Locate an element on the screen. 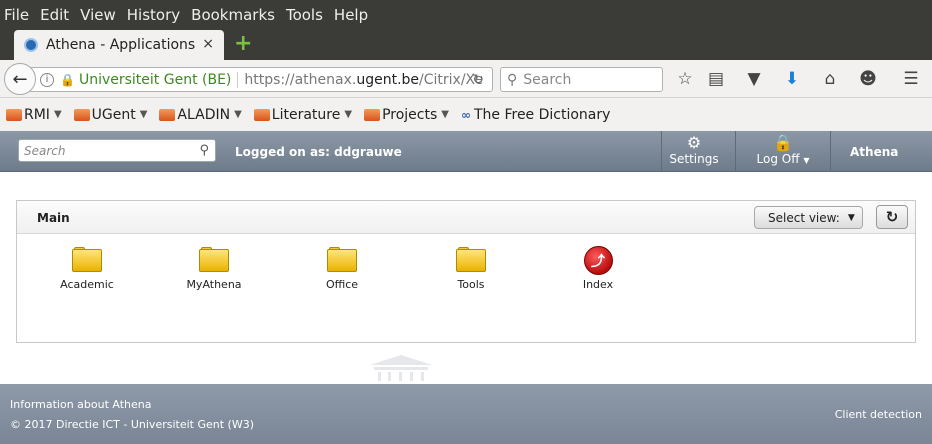 The height and width of the screenshot is (444, 932). back-button: ← is located at coordinates (20, 79).